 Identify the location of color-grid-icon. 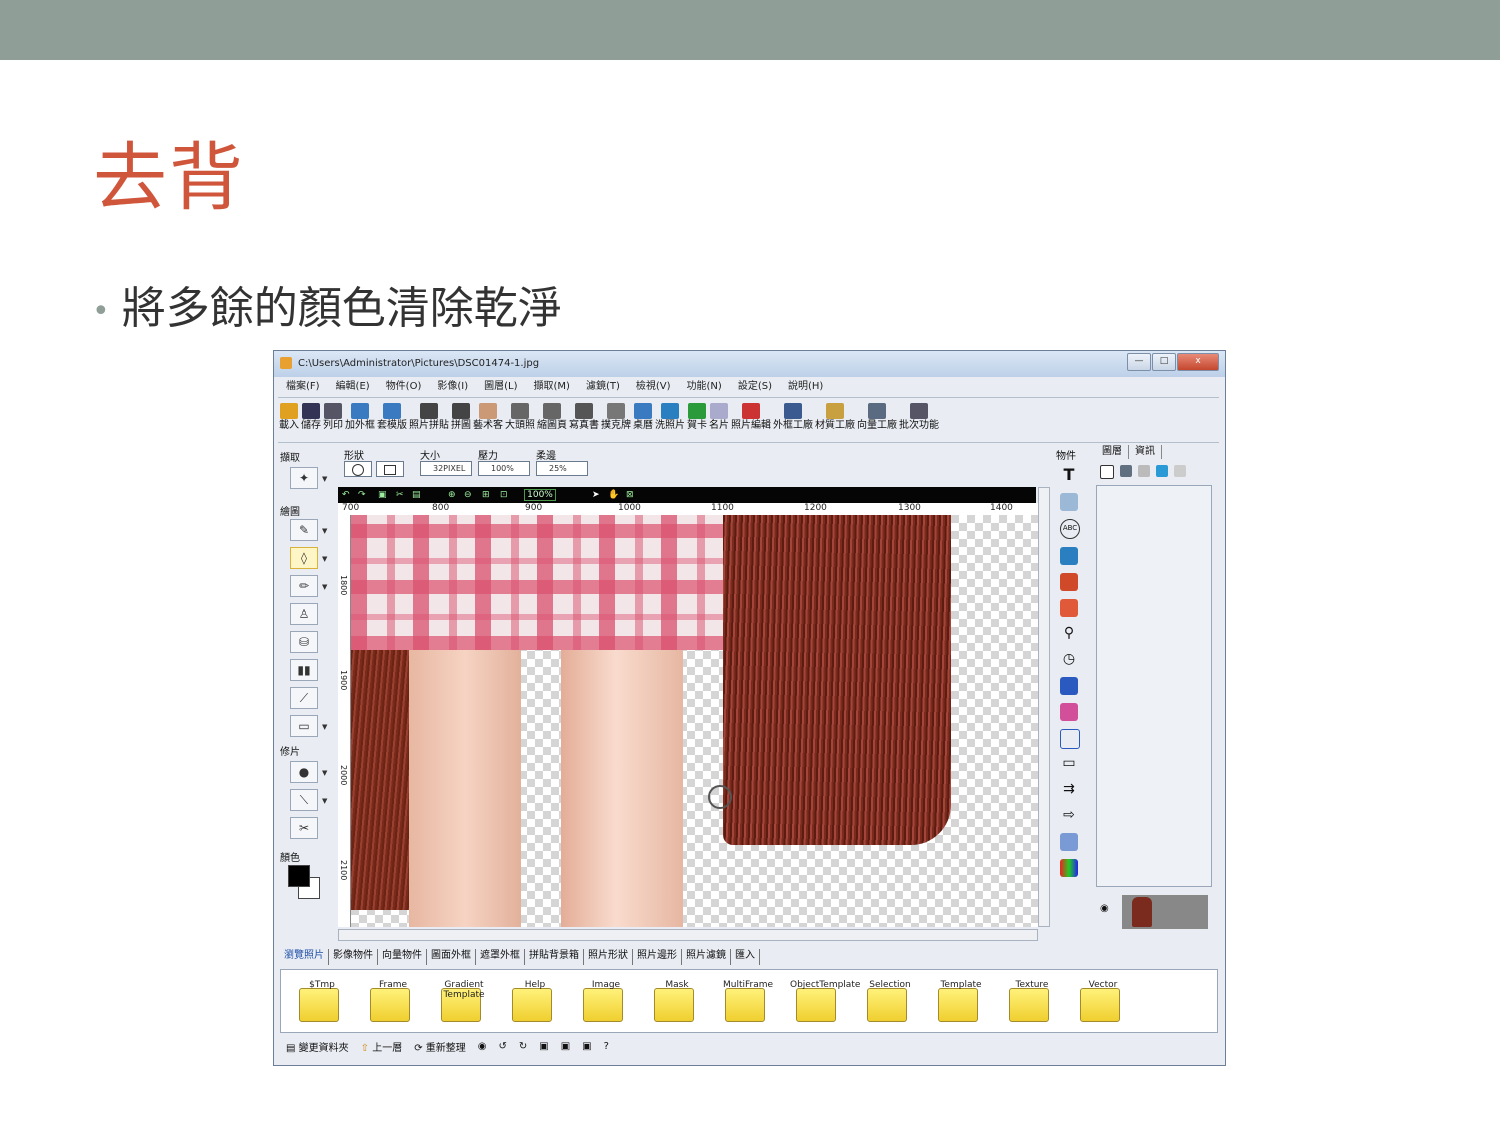
(1069, 868).